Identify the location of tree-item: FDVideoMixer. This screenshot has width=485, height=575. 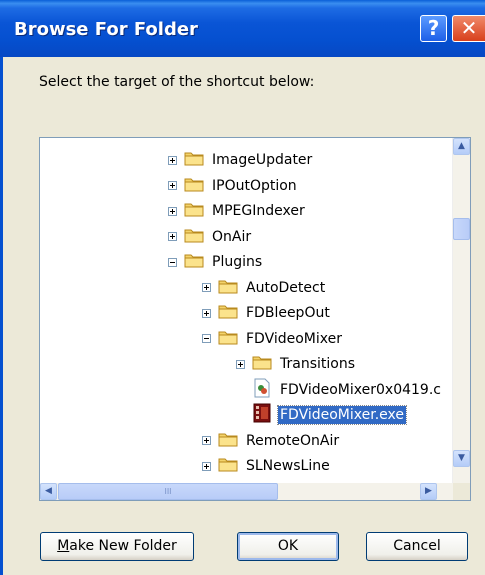
(273, 339).